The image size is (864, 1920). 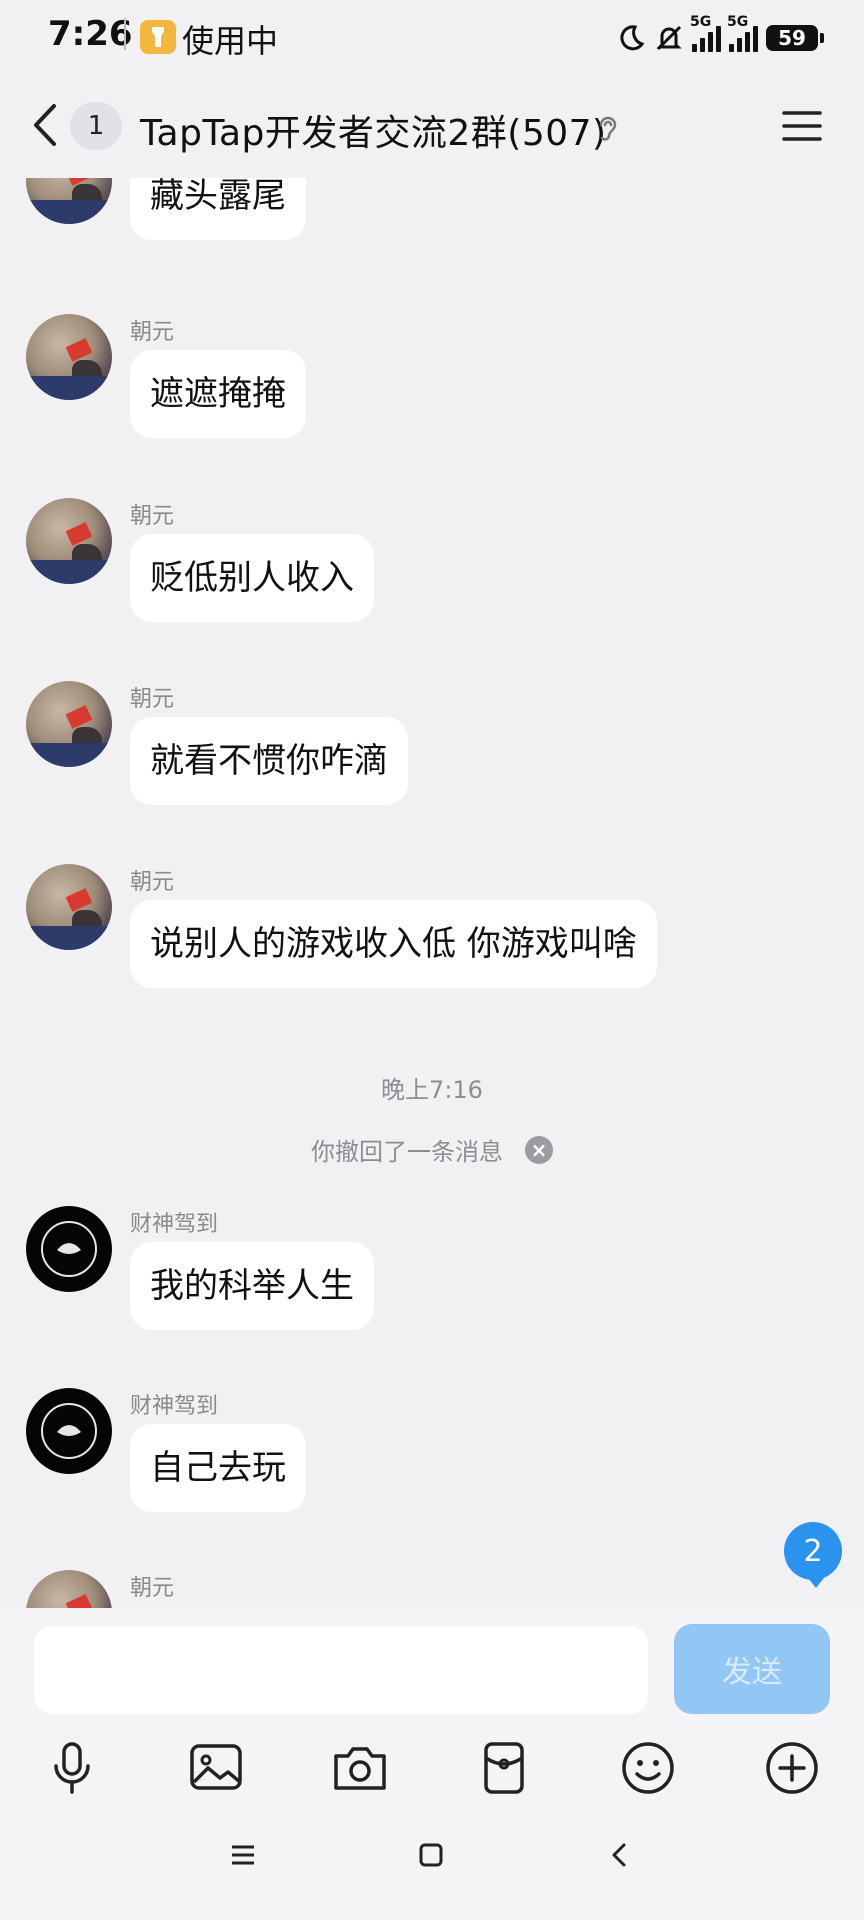 I want to click on message-bubble: 我的科举人生, so click(x=252, y=1286).